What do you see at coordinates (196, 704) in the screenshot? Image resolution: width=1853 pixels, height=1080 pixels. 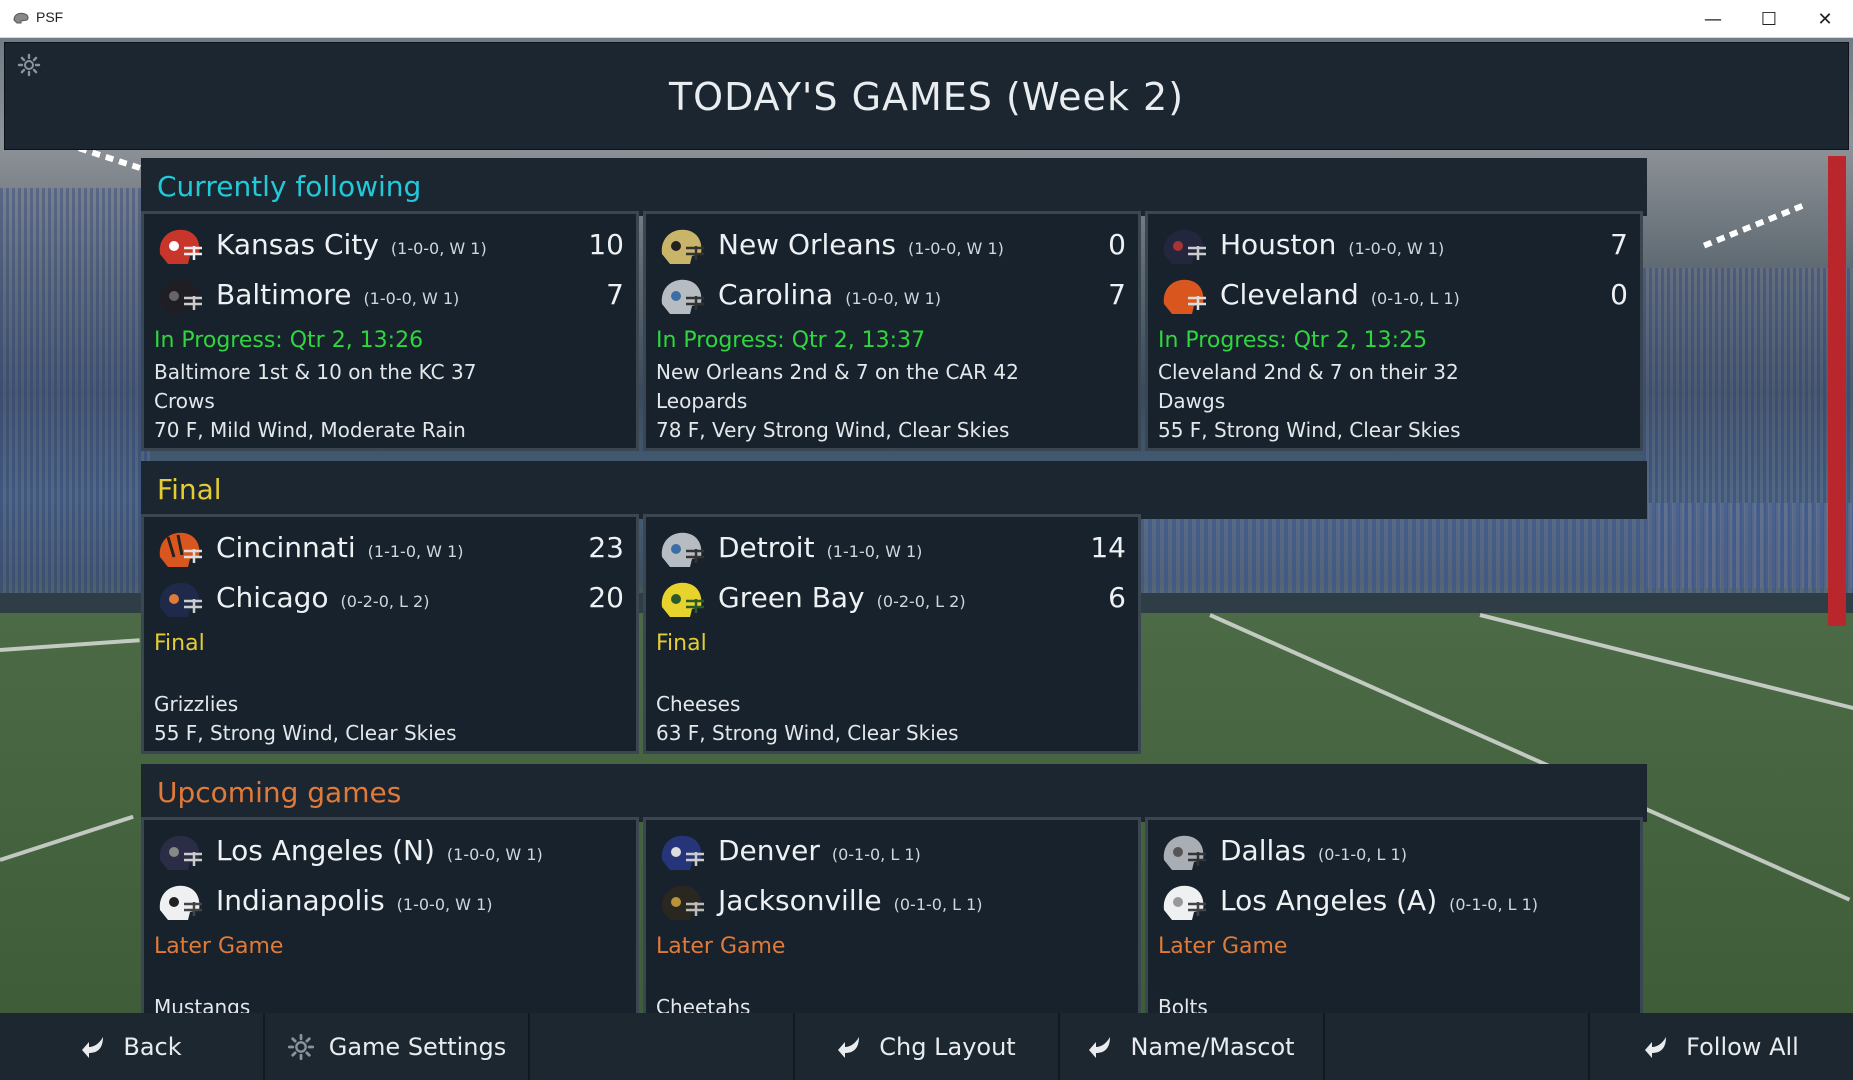 I see `home-mascot: Grizzlies` at bounding box center [196, 704].